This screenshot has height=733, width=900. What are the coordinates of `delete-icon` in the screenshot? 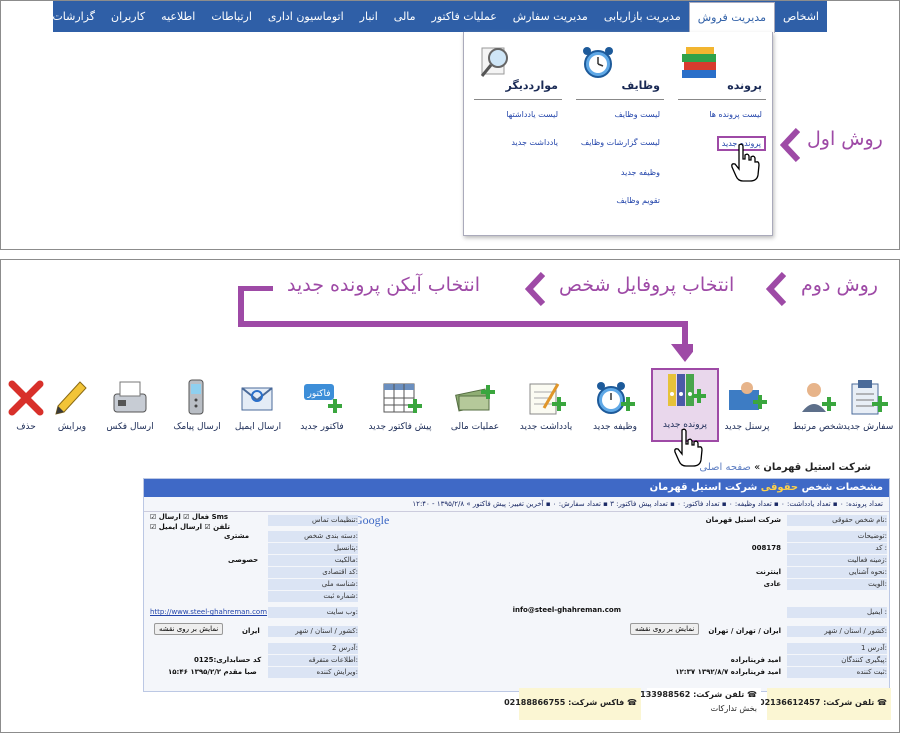 It's located at (26, 398).